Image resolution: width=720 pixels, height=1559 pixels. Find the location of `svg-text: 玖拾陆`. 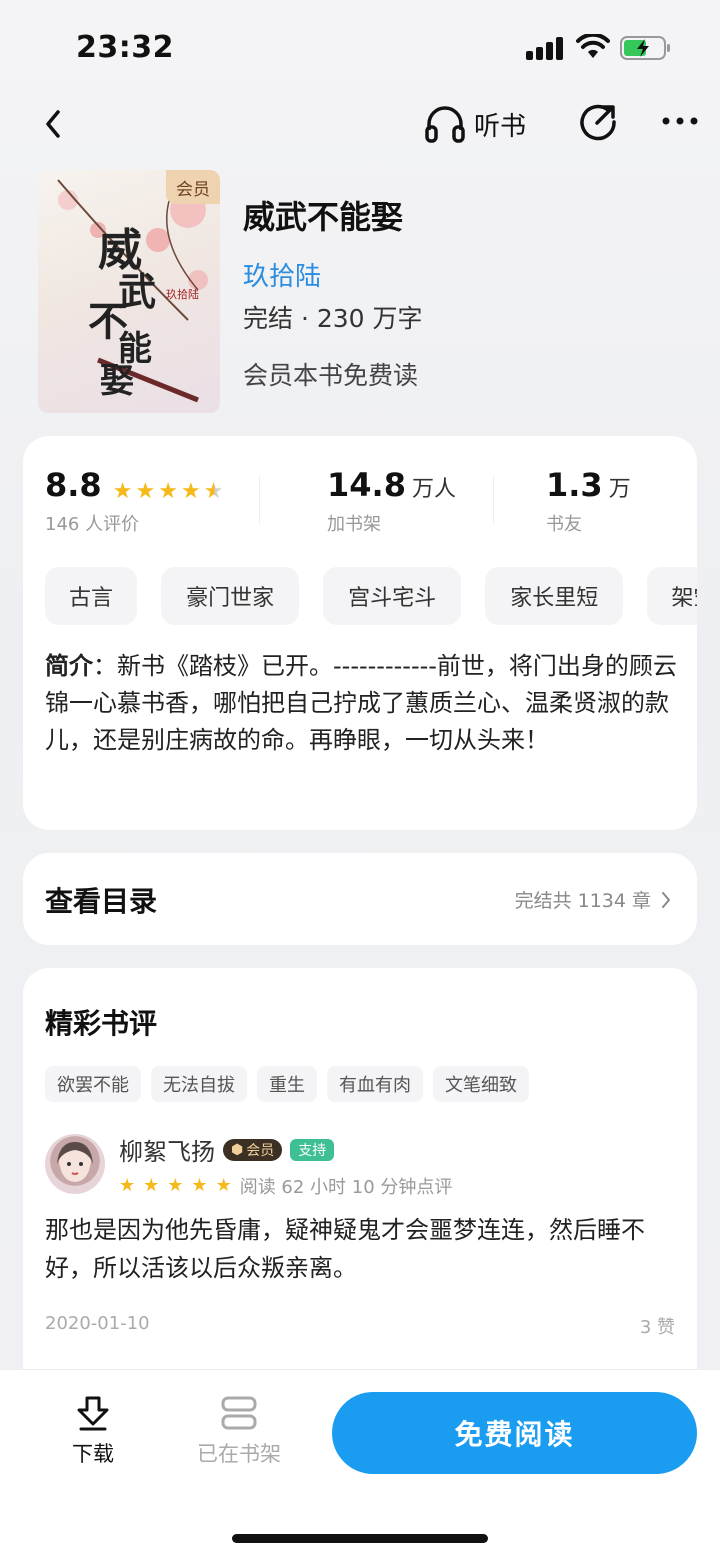

svg-text: 玖拾陆 is located at coordinates (182, 294).